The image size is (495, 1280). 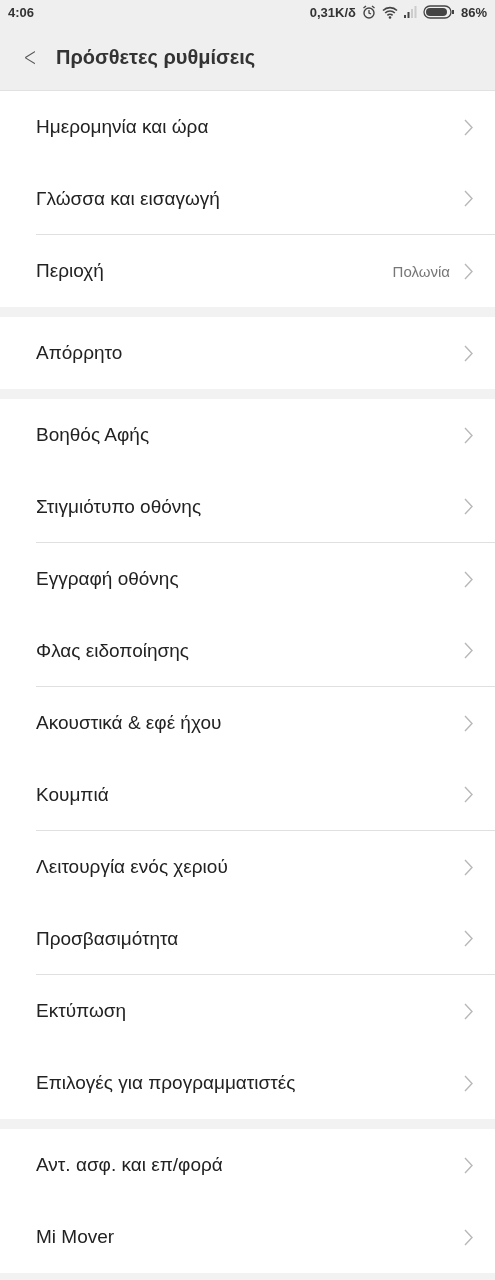 What do you see at coordinates (265, 1237) in the screenshot?
I see `settings-item: Mi Mover` at bounding box center [265, 1237].